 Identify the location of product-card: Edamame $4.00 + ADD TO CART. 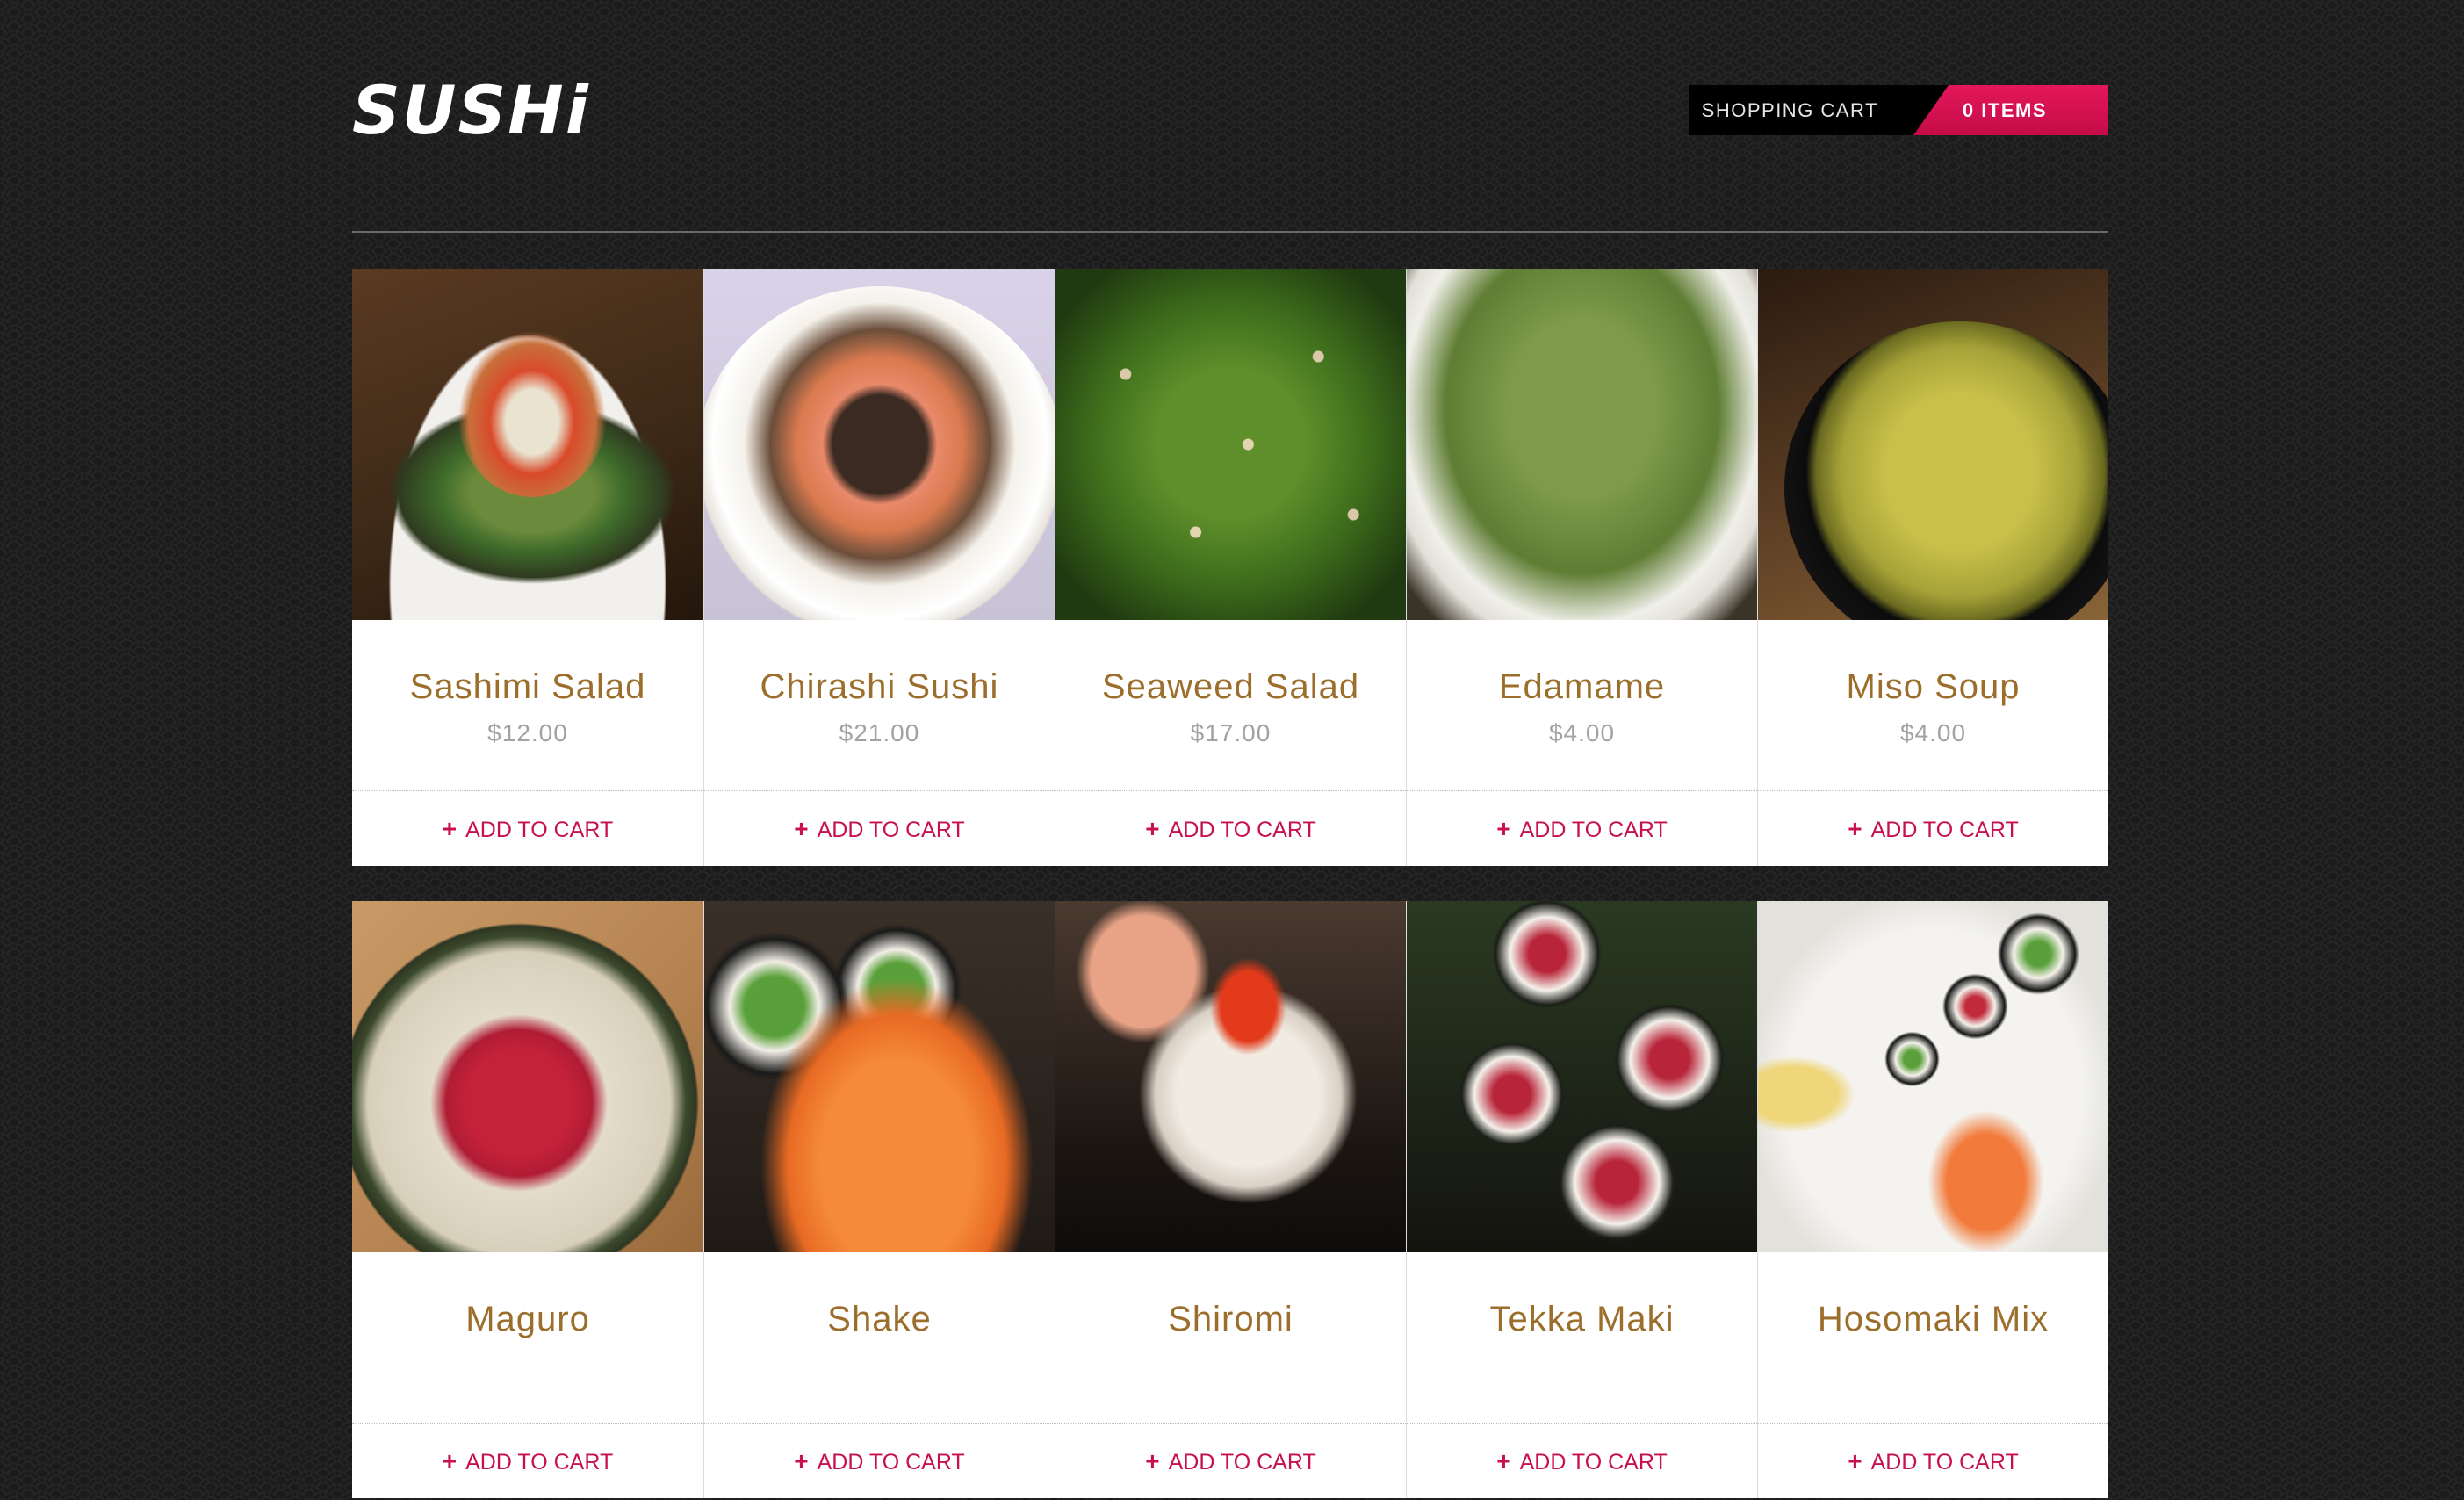
(1581, 567).